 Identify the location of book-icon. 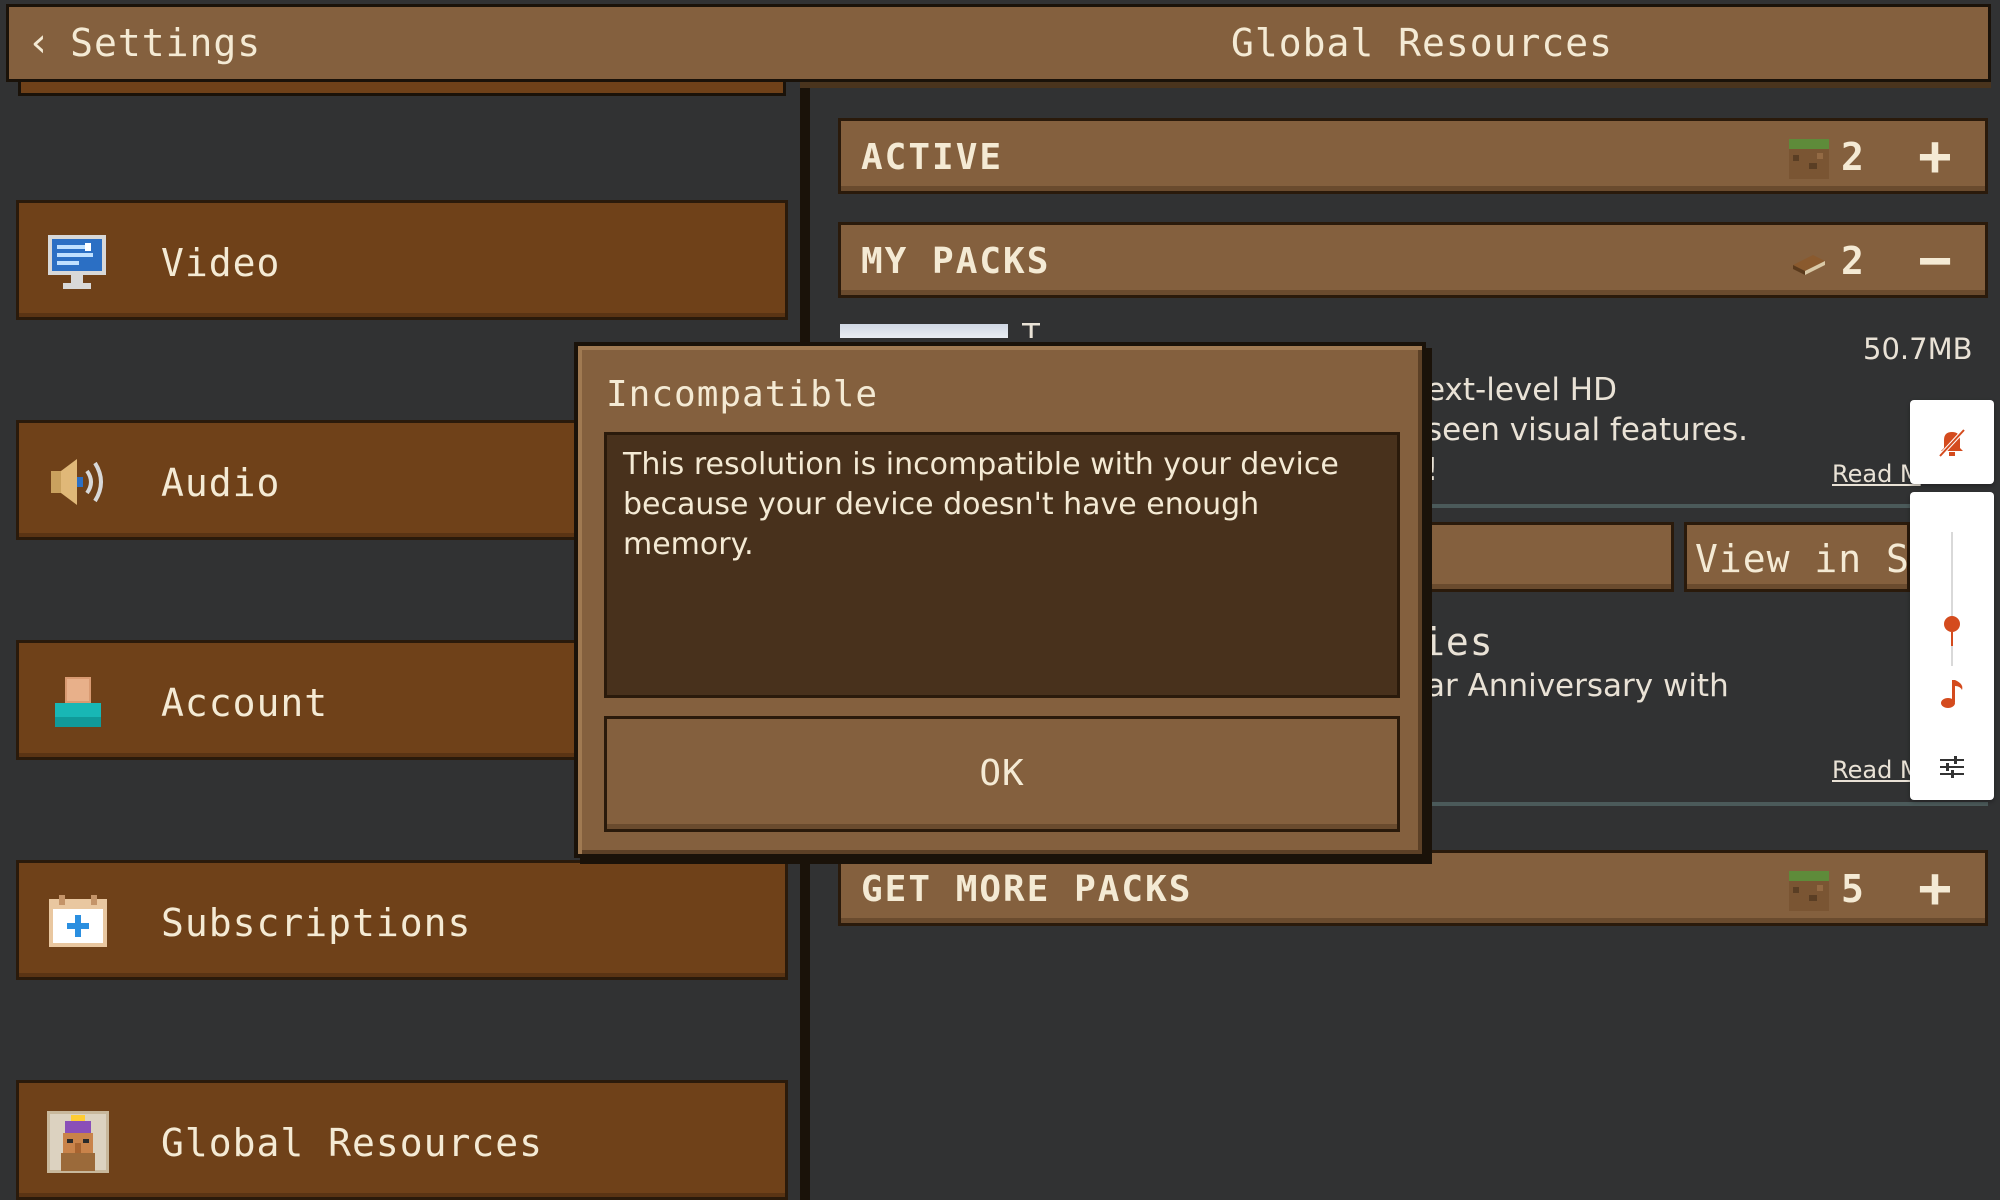
(1809, 265).